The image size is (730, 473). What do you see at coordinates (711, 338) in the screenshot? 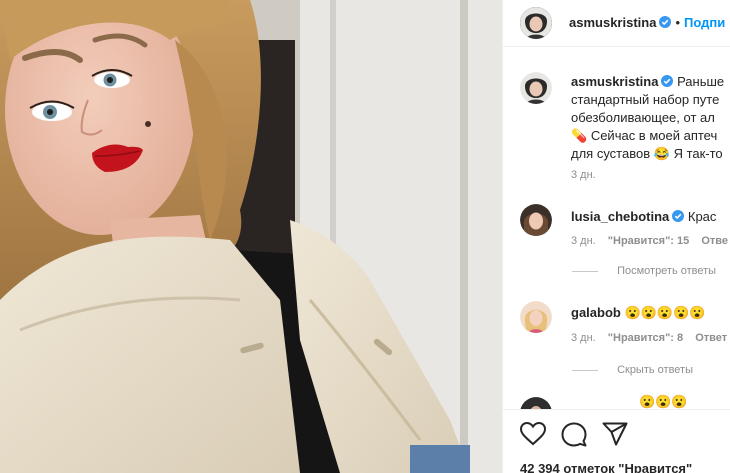
I see `comment-reply-button: Ответ` at bounding box center [711, 338].